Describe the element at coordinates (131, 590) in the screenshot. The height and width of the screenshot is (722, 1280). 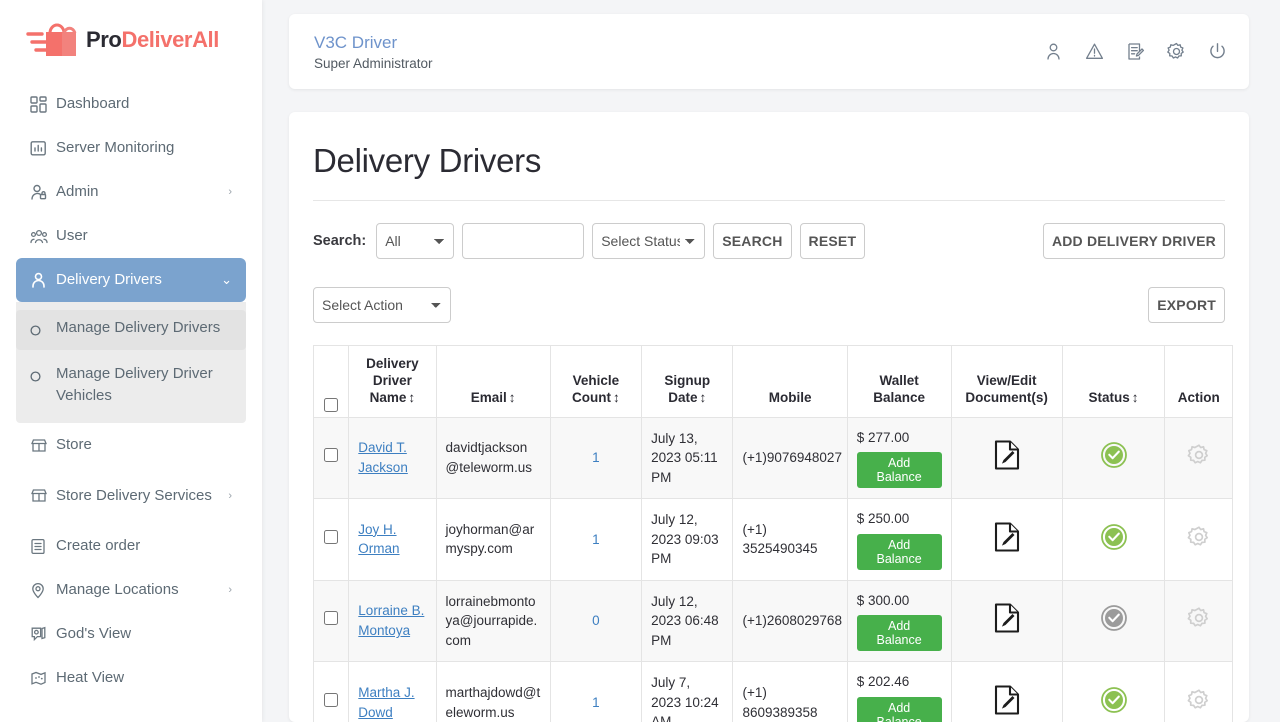
I see `sidebar-item-manage-locations: Manage Locations ›` at that location.